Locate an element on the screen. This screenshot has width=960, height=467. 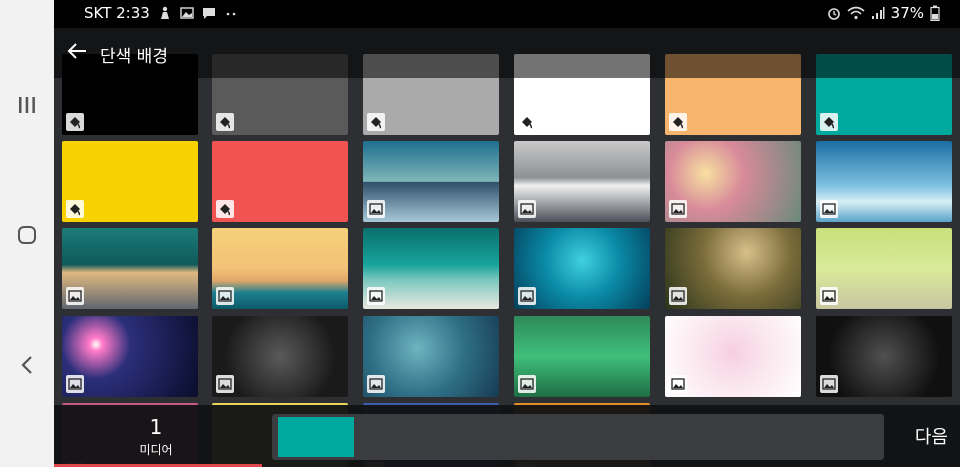
bottom-bar: 1 미디어 다음 is located at coordinates (507, 436).